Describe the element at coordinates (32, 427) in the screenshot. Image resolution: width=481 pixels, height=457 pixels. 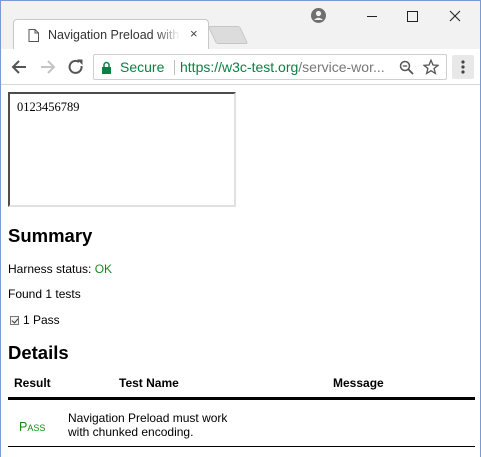
I see `result-status: Pass` at that location.